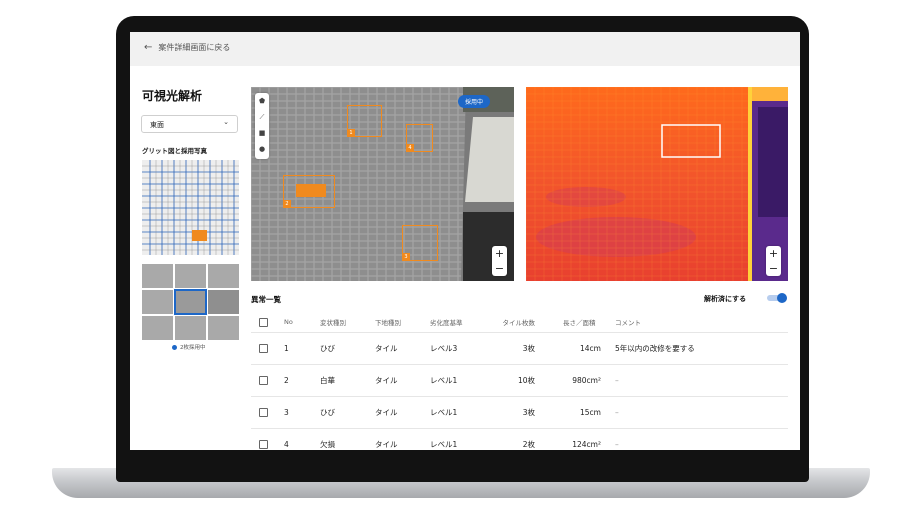  I want to click on table-row: 4 欠損 タイル レベル1 2枚 124cm² –, so click(519, 439).